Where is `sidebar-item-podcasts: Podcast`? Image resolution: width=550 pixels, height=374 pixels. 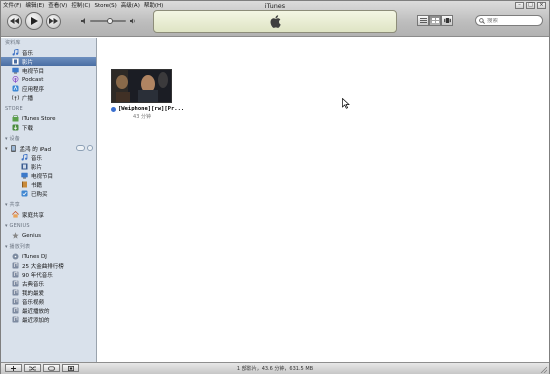
sidebar-item-podcasts: Podcast is located at coordinates (48, 79).